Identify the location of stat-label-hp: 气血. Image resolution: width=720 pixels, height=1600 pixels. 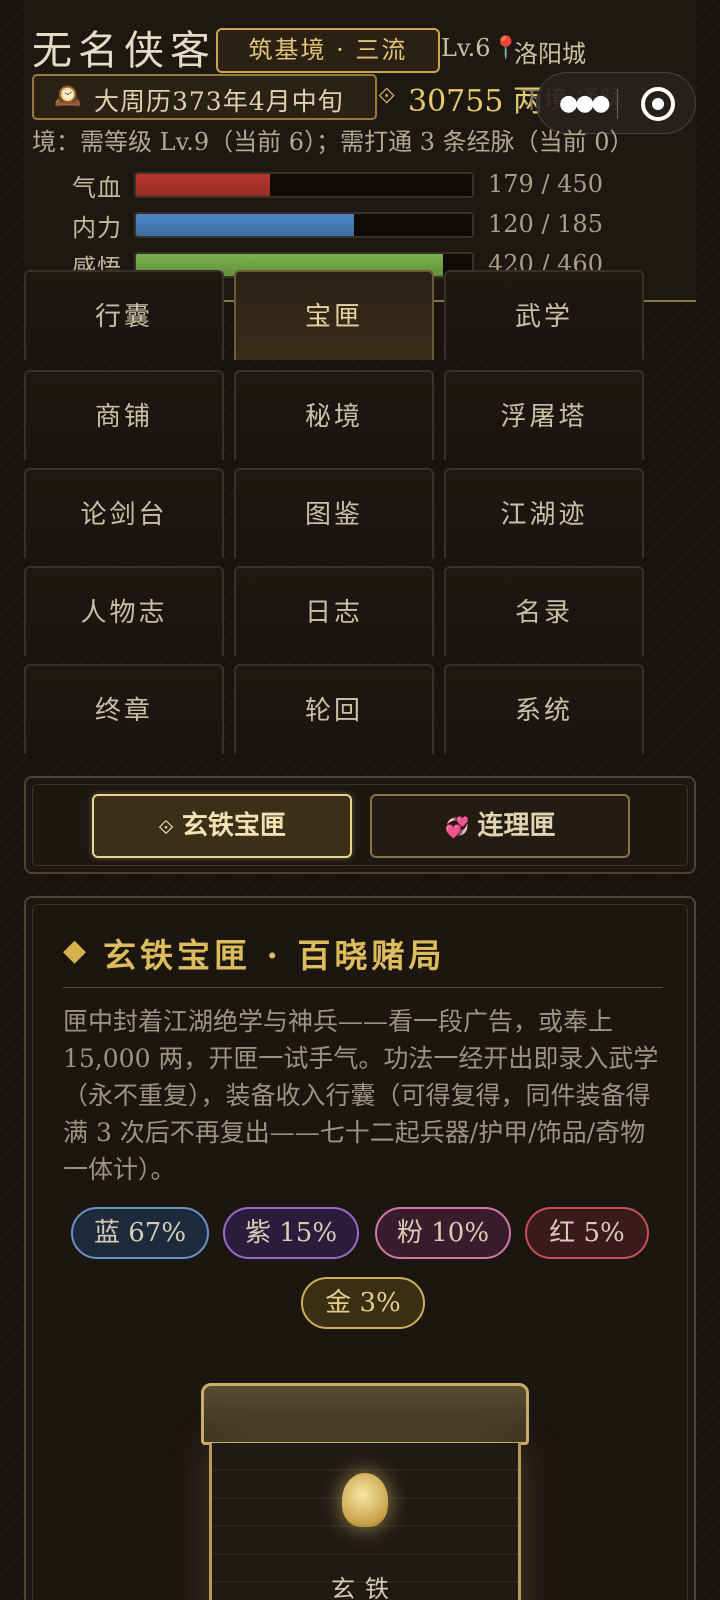
(97, 188).